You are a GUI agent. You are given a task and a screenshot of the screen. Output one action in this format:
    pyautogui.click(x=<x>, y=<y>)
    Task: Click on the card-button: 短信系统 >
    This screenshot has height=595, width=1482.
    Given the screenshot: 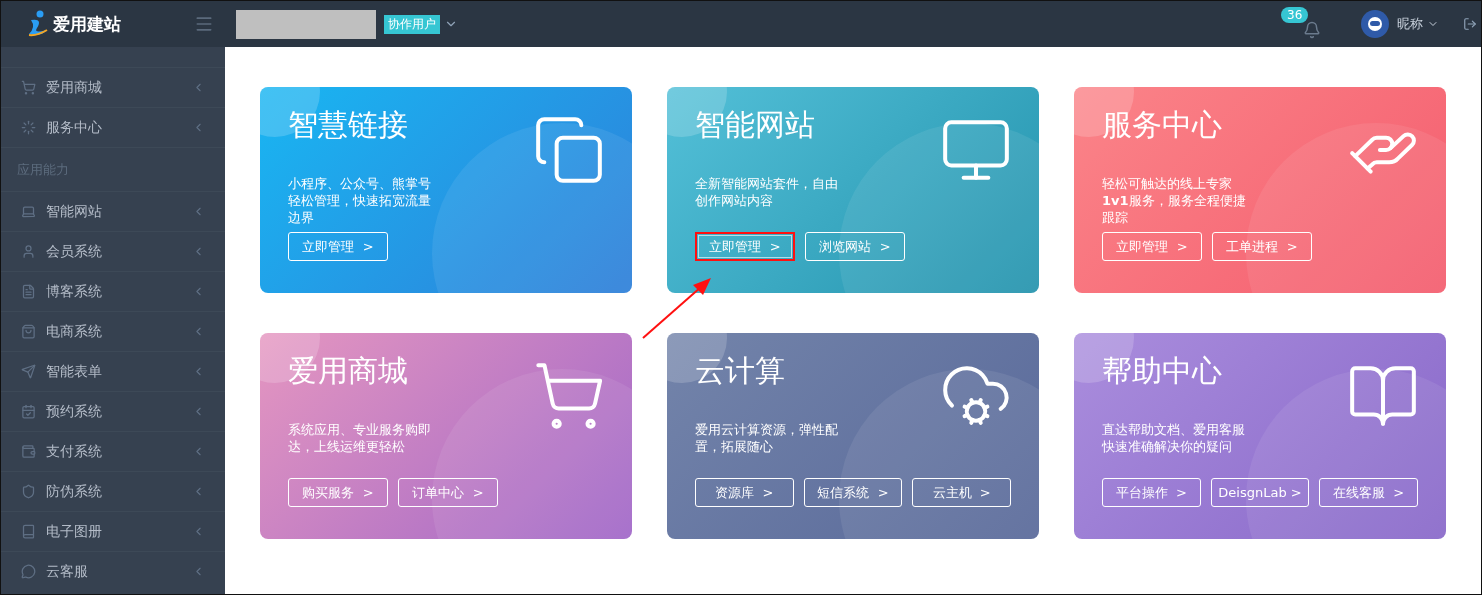 What is the action you would take?
    pyautogui.click(x=853, y=492)
    